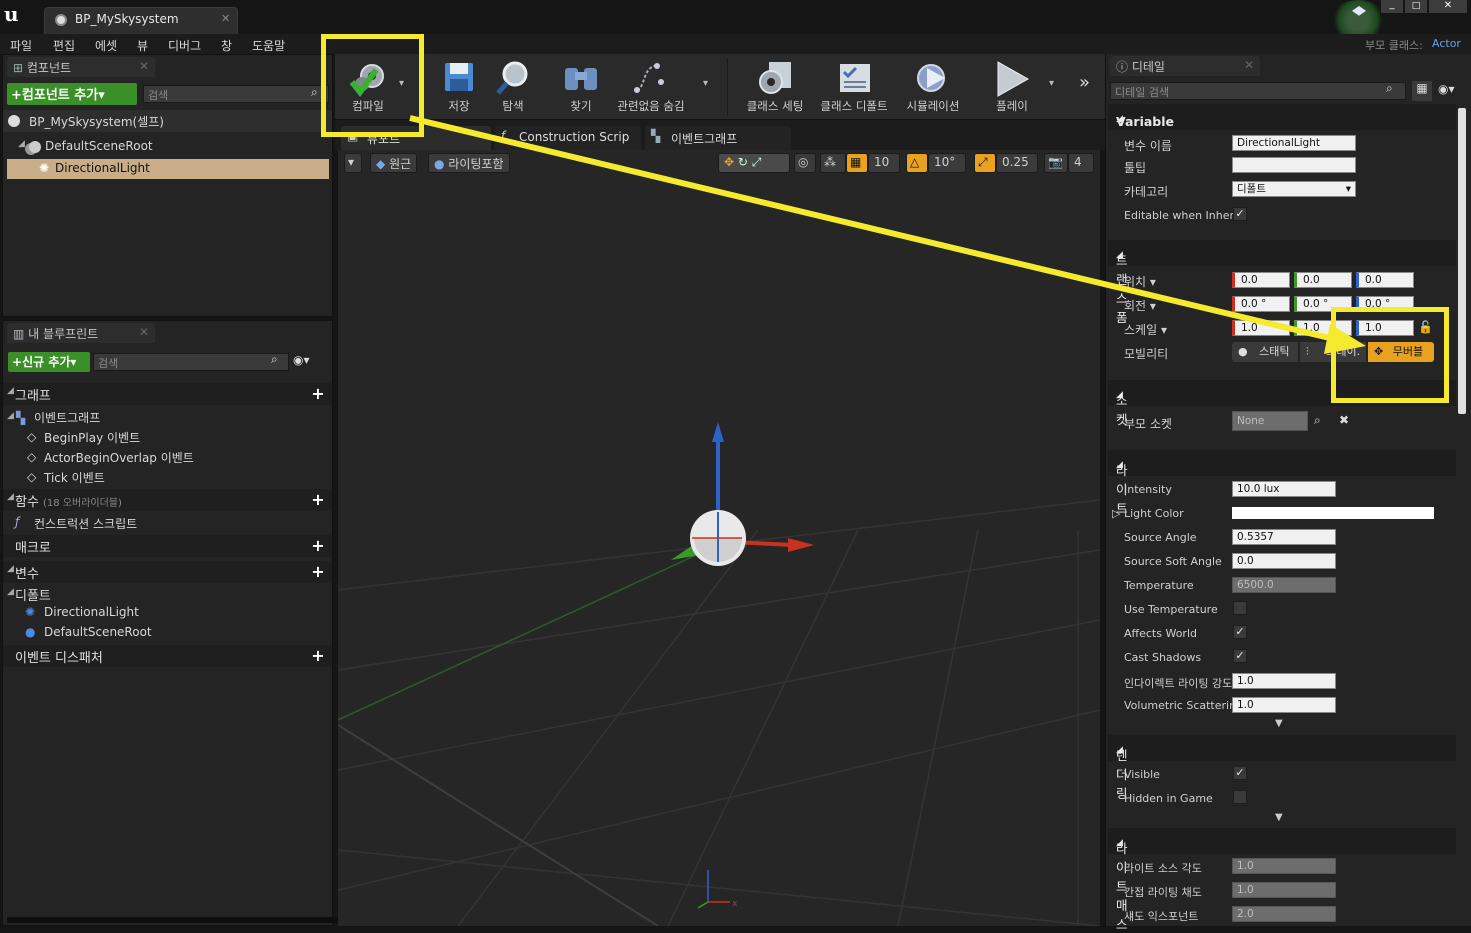 The height and width of the screenshot is (933, 1471). Describe the element at coordinates (1392, 6) in the screenshot. I see `minimize-button: _` at that location.